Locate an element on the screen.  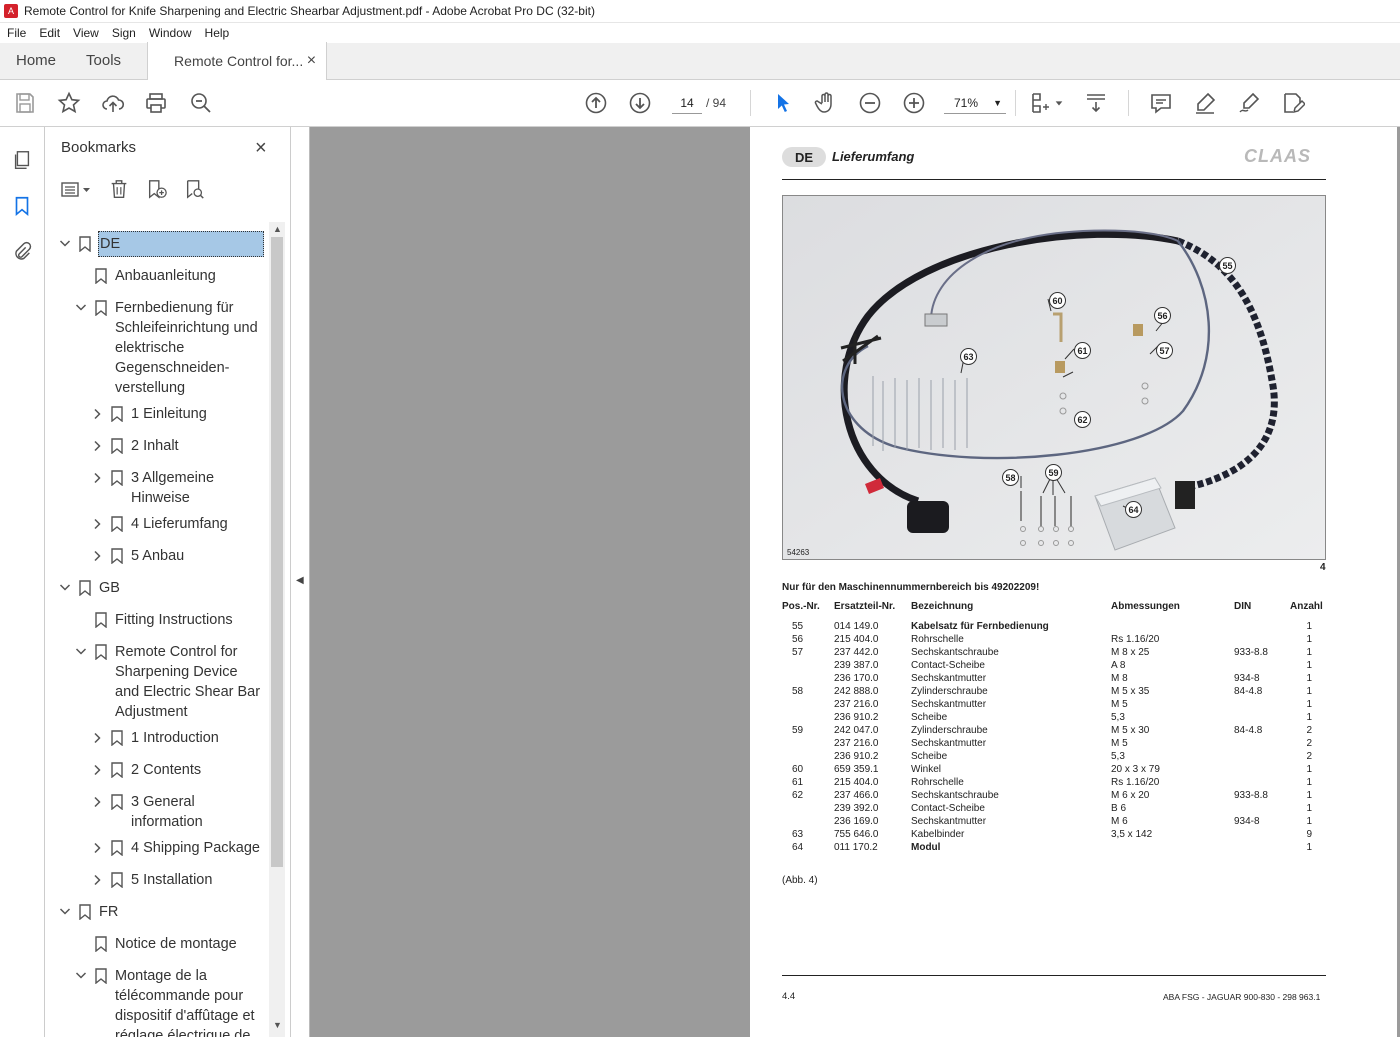
tab-document: Remote Control for... × is located at coordinates (237, 61).